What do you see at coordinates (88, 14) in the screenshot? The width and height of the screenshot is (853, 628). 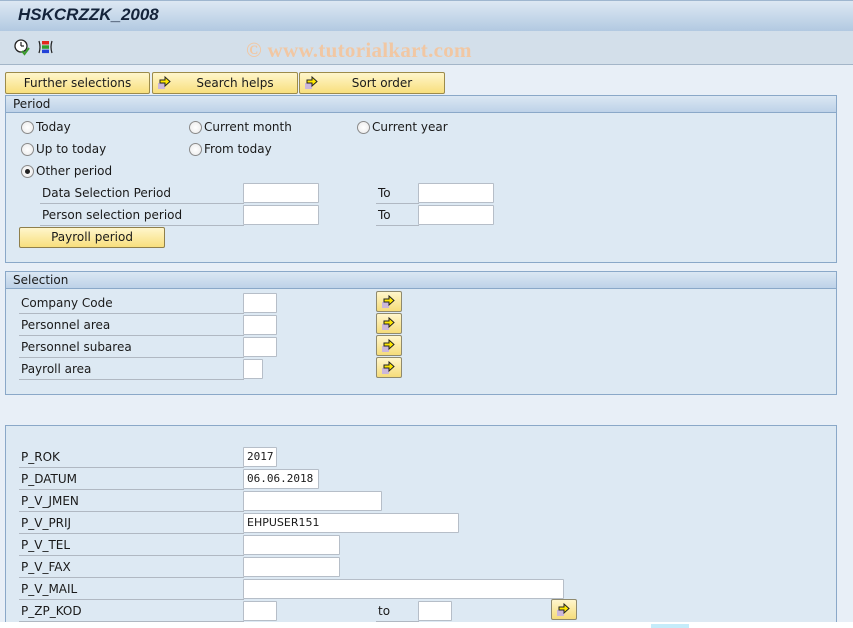 I see `window-title: HSKCRZZK_2008` at bounding box center [88, 14].